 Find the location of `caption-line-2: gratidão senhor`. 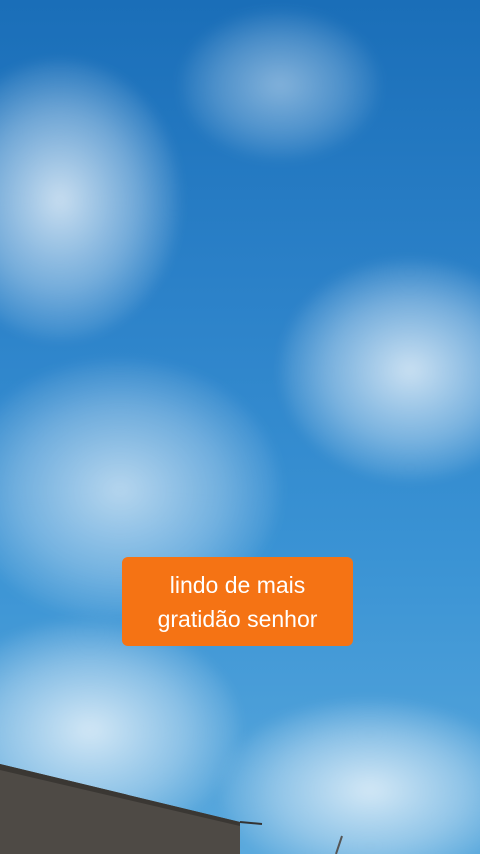

caption-line-2: gratidão senhor is located at coordinates (237, 618).